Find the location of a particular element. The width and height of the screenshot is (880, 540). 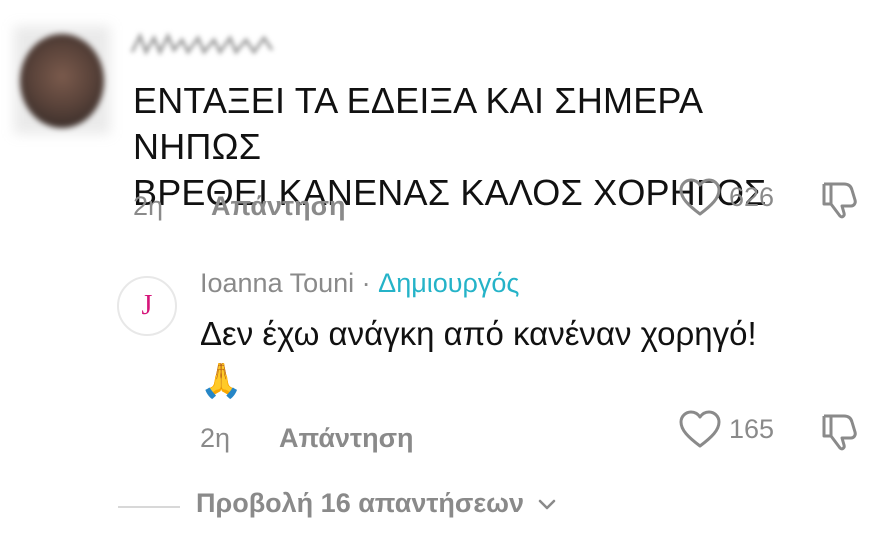

comment-time: 2η is located at coordinates (148, 206).